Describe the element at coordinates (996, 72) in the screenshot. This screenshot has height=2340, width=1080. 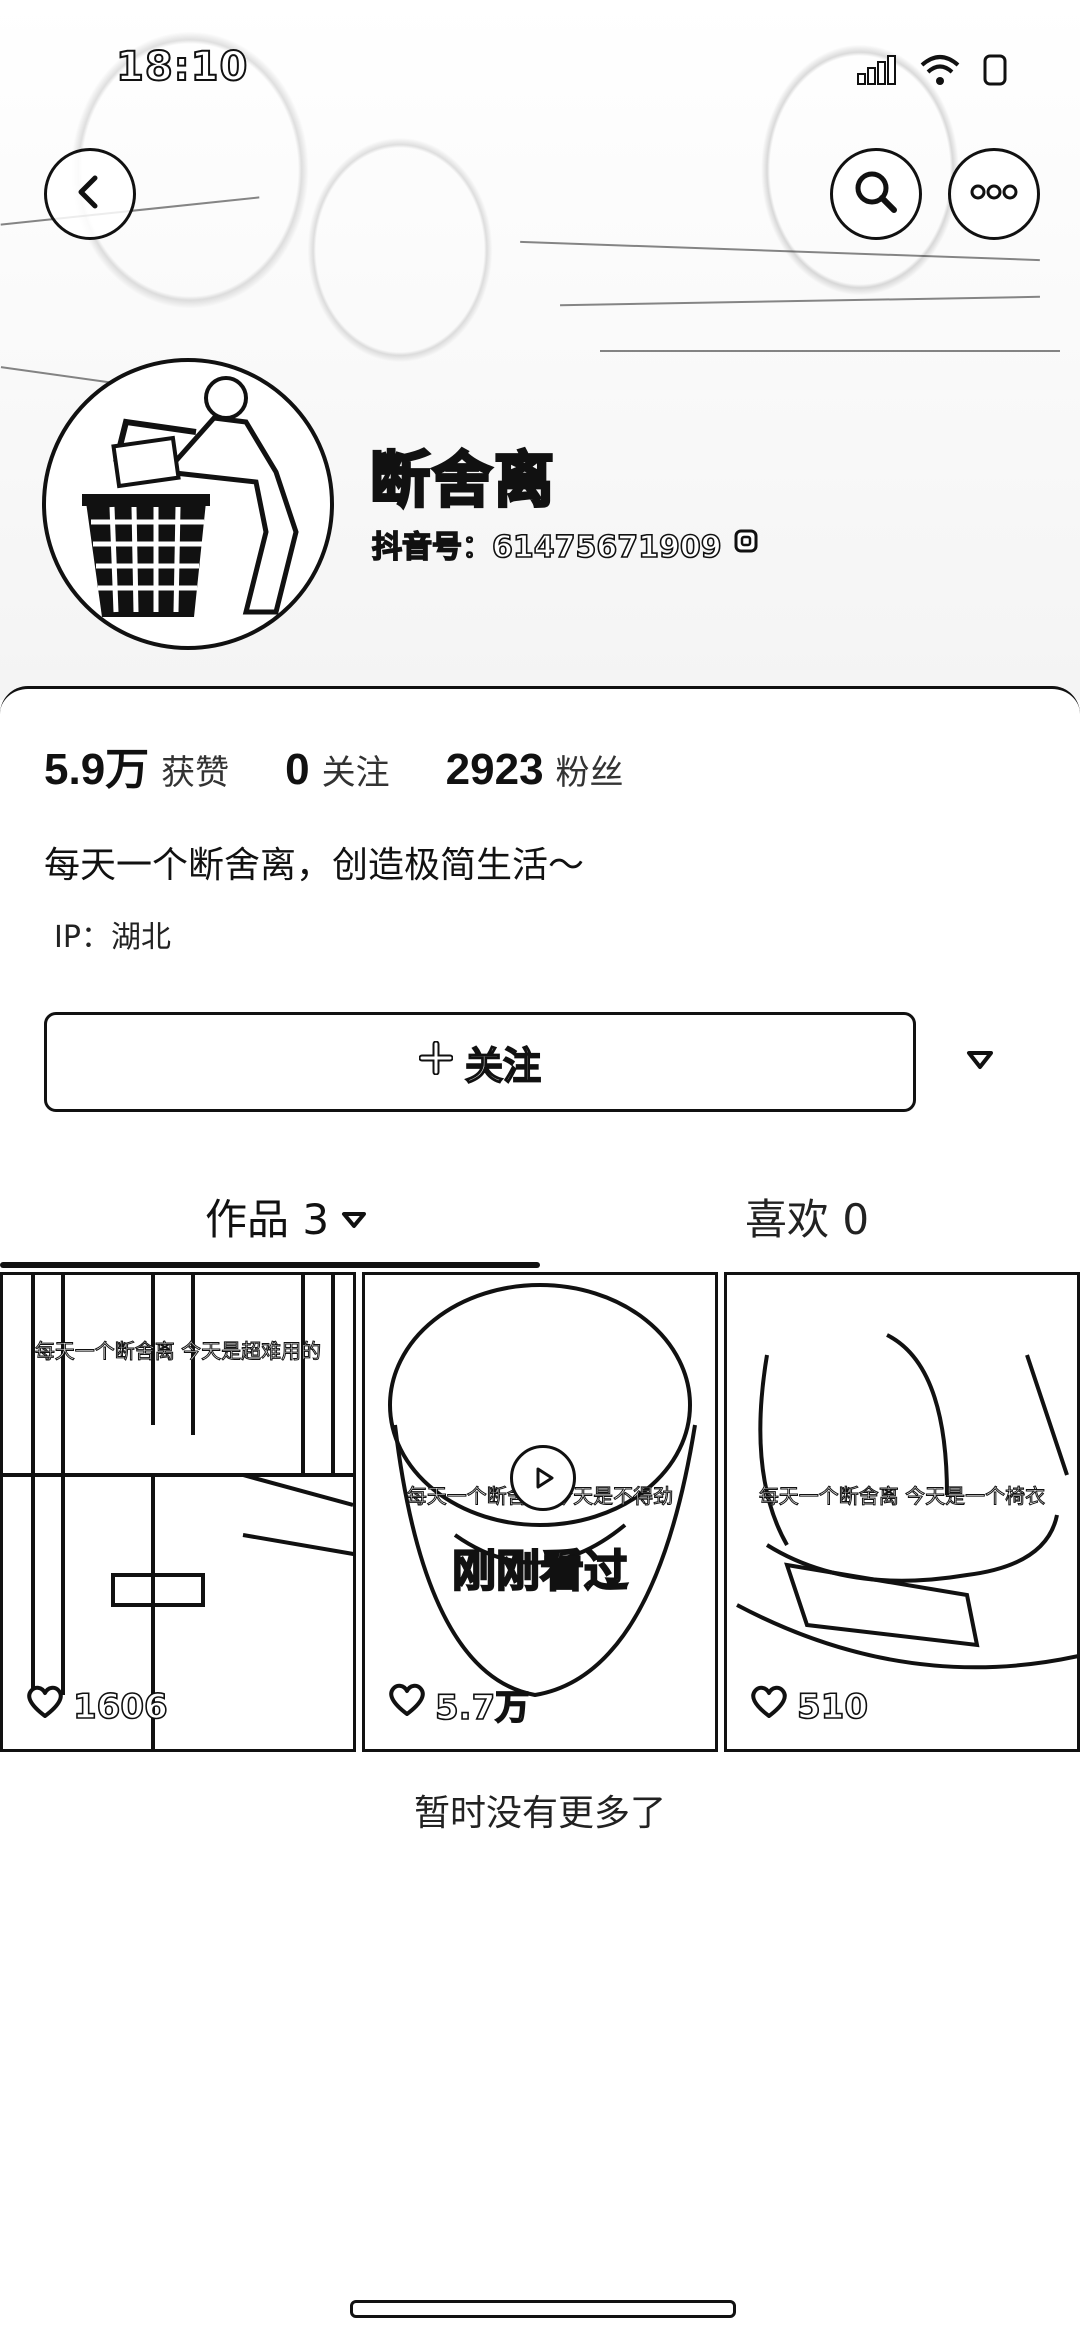
I see `battery-icon` at that location.